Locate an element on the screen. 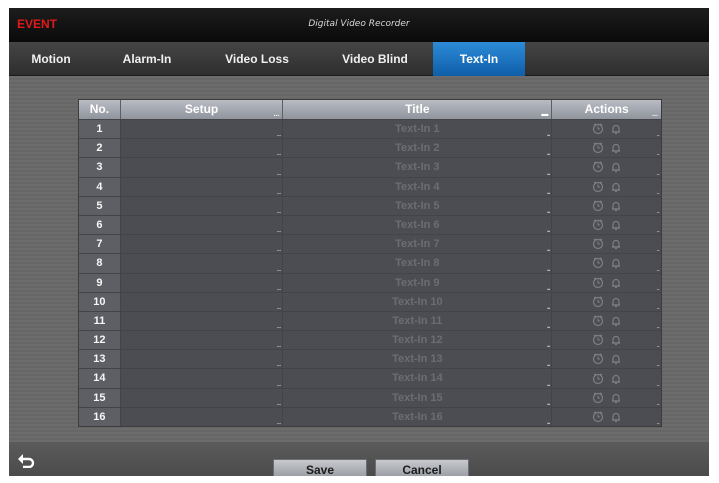 Image resolution: width=719 pixels, height=483 pixels. row-number: 2 is located at coordinates (100, 148).